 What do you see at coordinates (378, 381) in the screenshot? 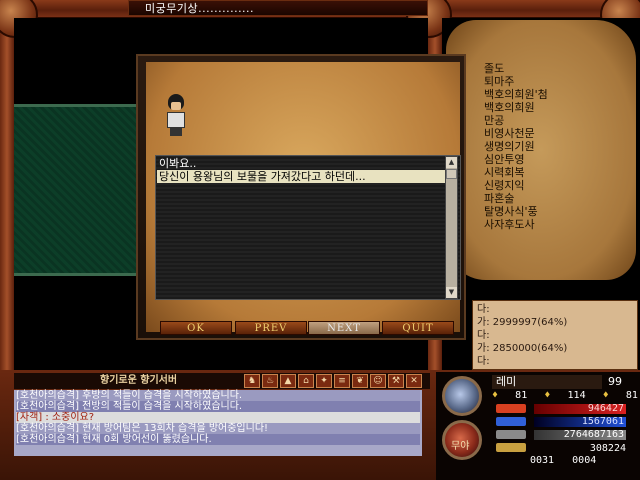
I see `mask-icon: ☺` at bounding box center [378, 381].